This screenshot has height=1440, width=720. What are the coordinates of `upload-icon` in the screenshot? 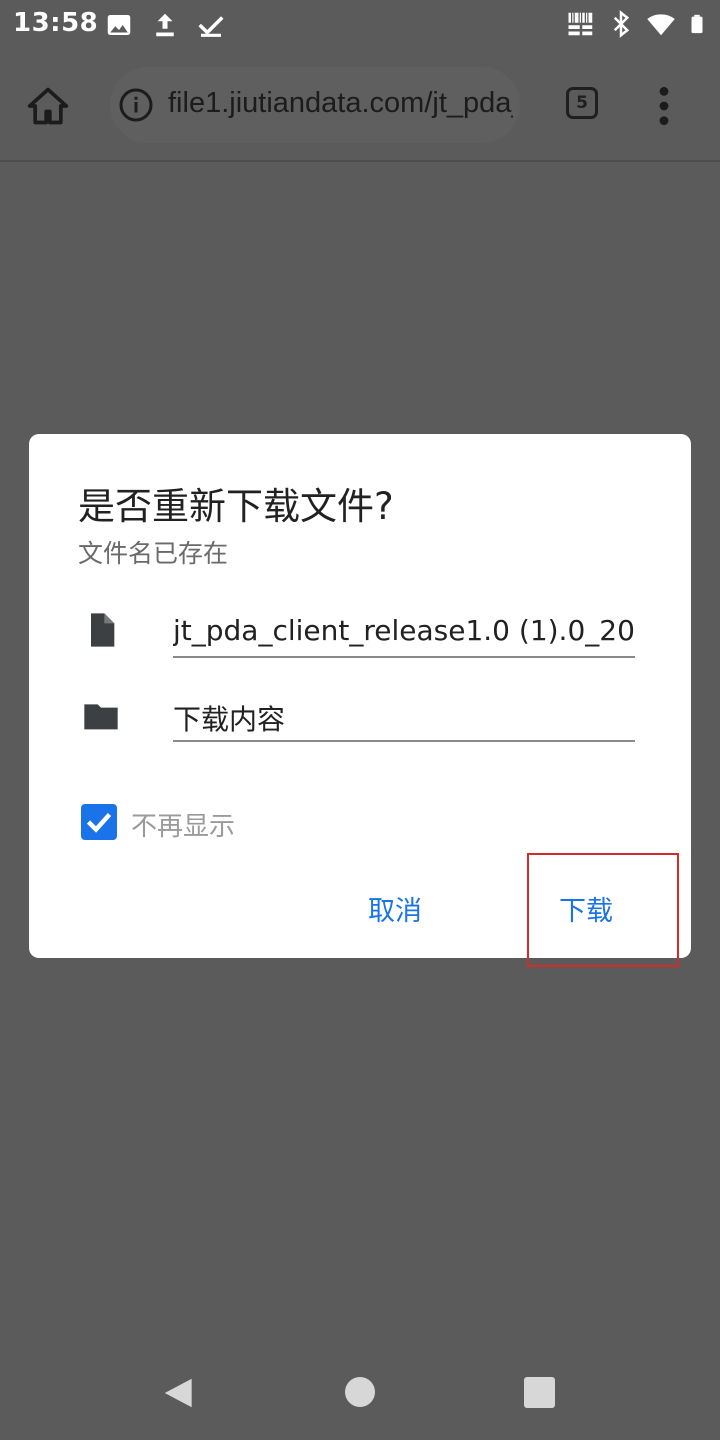 It's located at (165, 25).